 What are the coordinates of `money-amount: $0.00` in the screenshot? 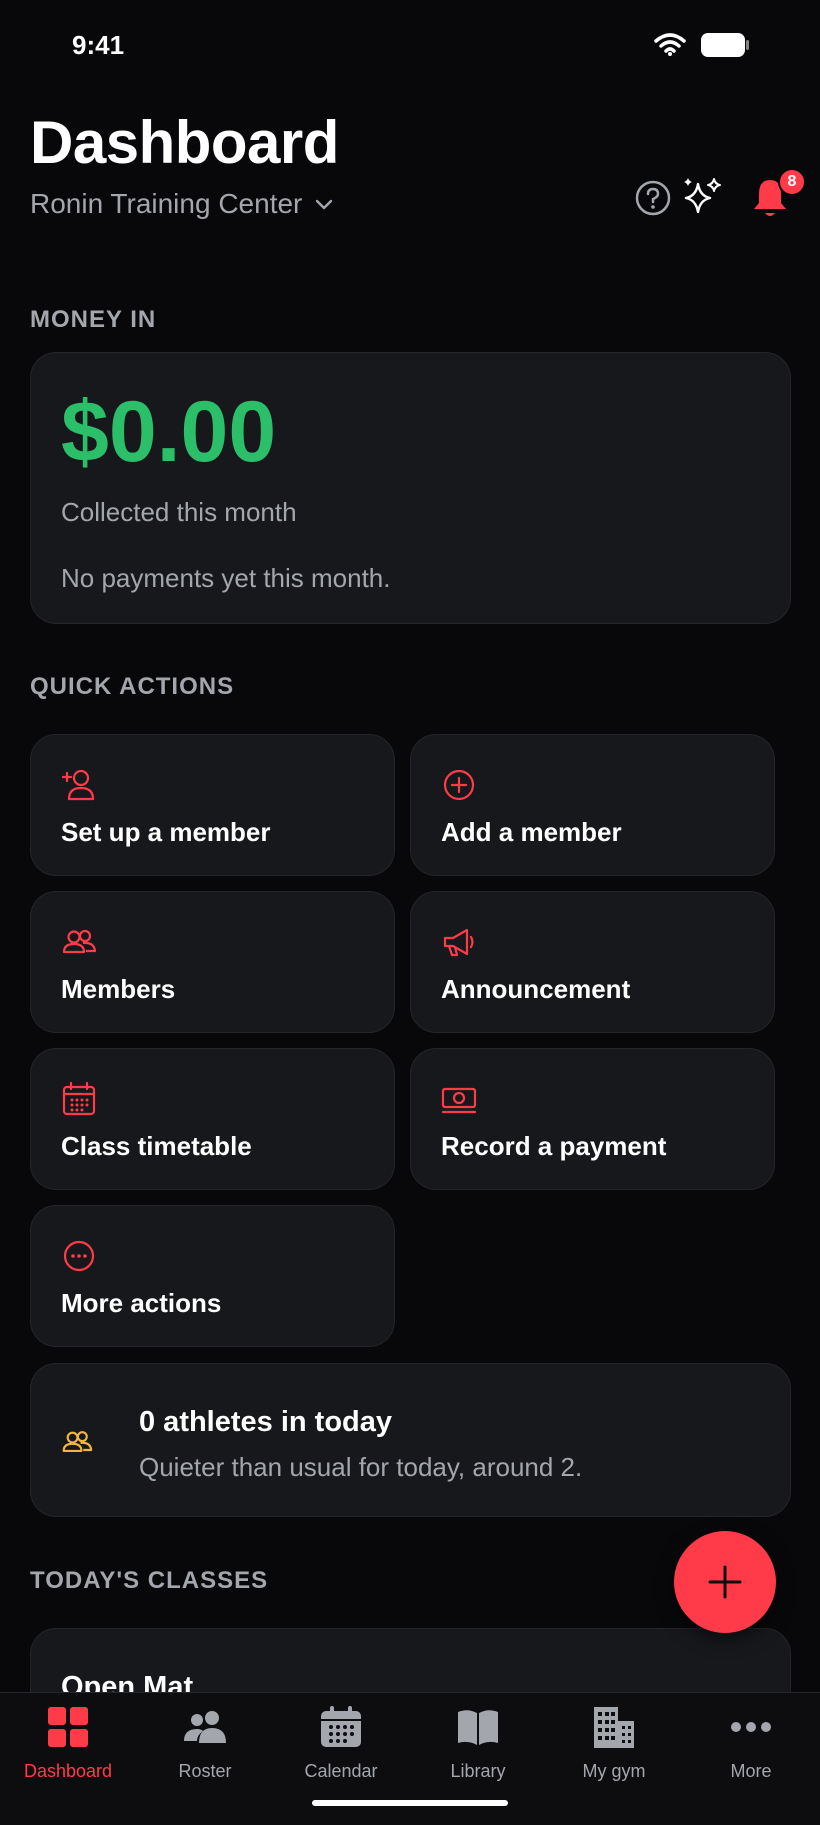 It's located at (169, 432).